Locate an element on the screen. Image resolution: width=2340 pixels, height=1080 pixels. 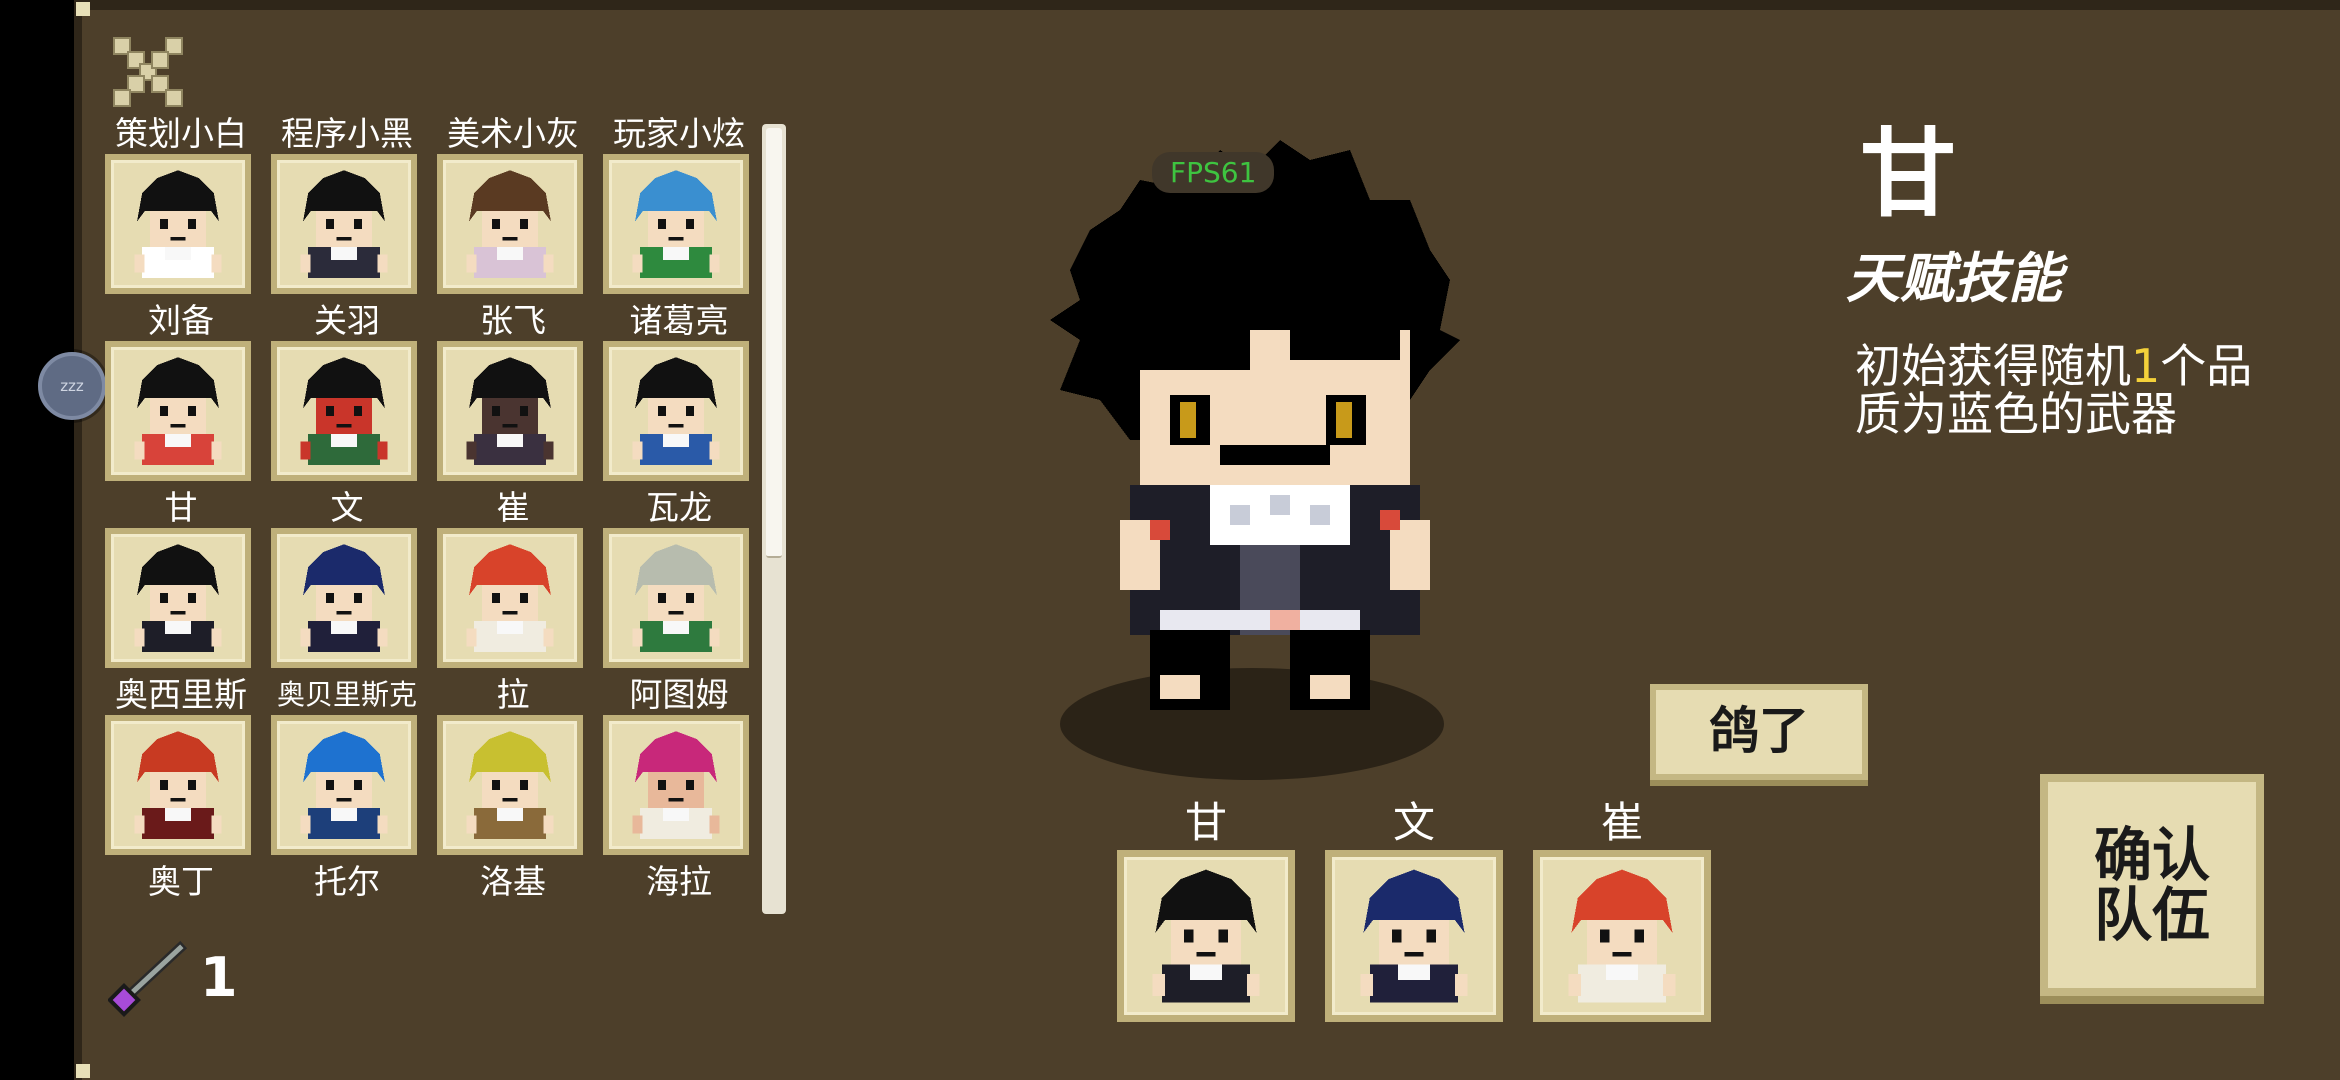
roster-item-name: 海拉 is located at coordinates (679, 881).